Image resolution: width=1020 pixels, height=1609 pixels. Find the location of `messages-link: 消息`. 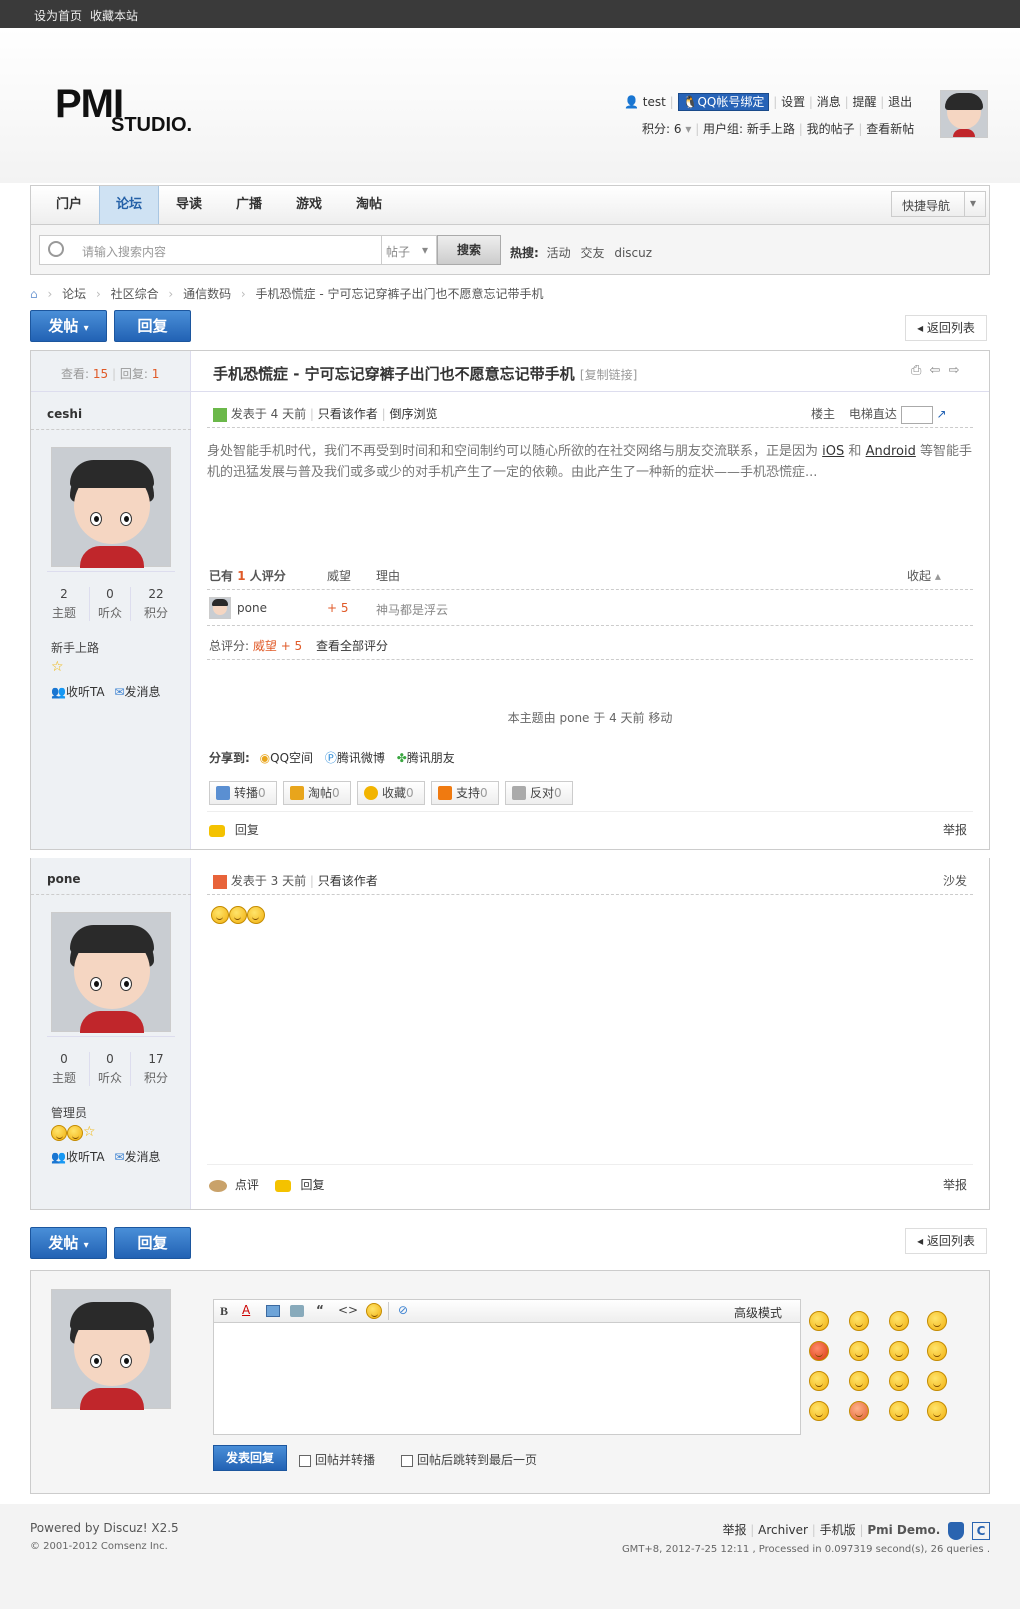

messages-link: 消息 is located at coordinates (829, 102).